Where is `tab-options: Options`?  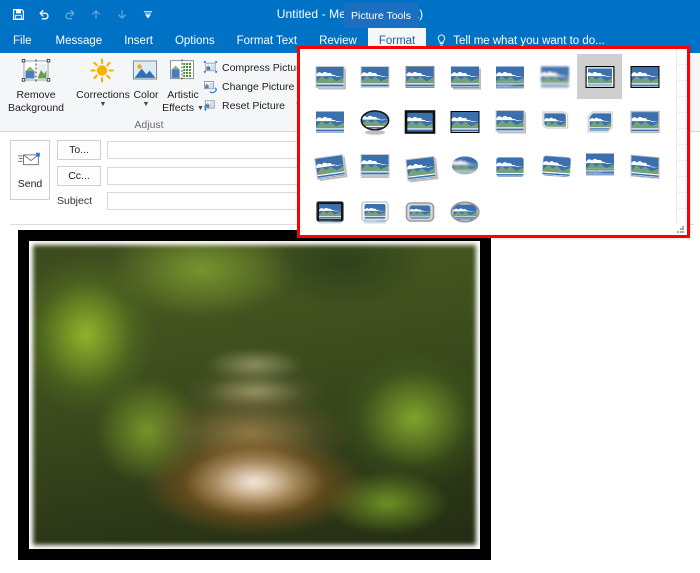
tab-options: Options is located at coordinates (195, 40).